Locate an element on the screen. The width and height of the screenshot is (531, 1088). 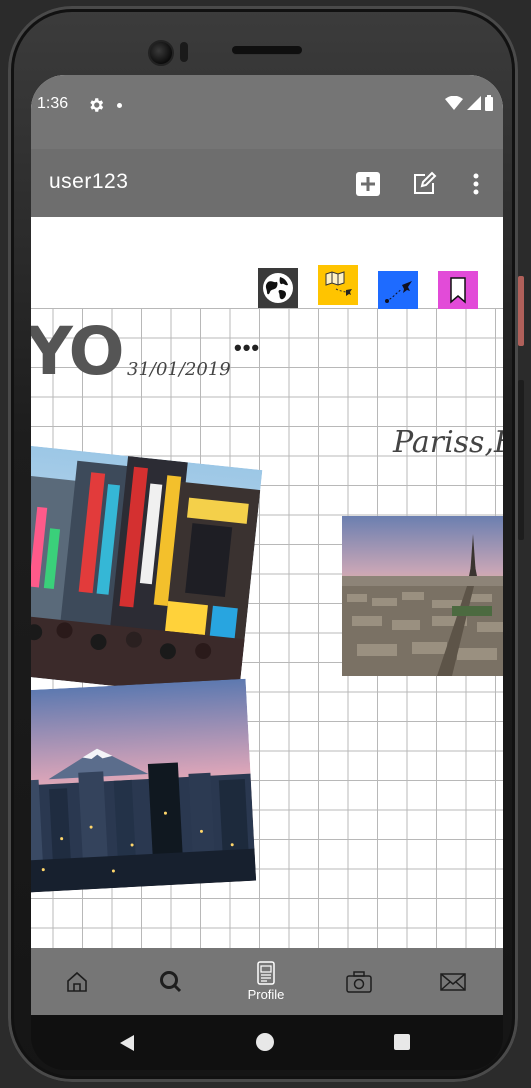
paris-skyline-image is located at coordinates (422, 596).